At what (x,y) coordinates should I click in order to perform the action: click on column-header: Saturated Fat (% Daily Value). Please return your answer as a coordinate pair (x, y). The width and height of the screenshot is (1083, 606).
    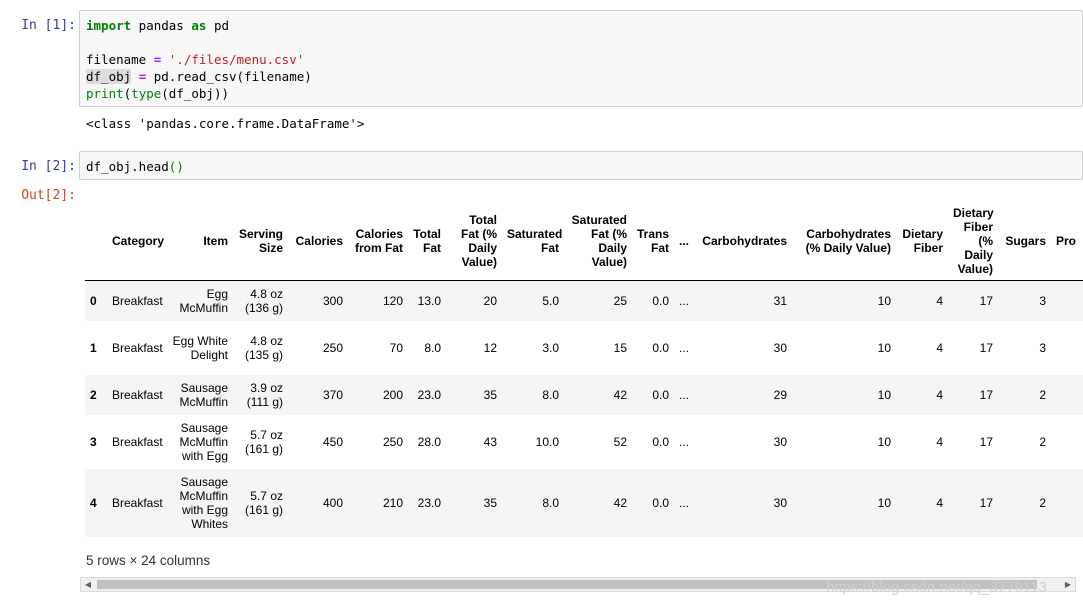
    Looking at the image, I should click on (599, 241).